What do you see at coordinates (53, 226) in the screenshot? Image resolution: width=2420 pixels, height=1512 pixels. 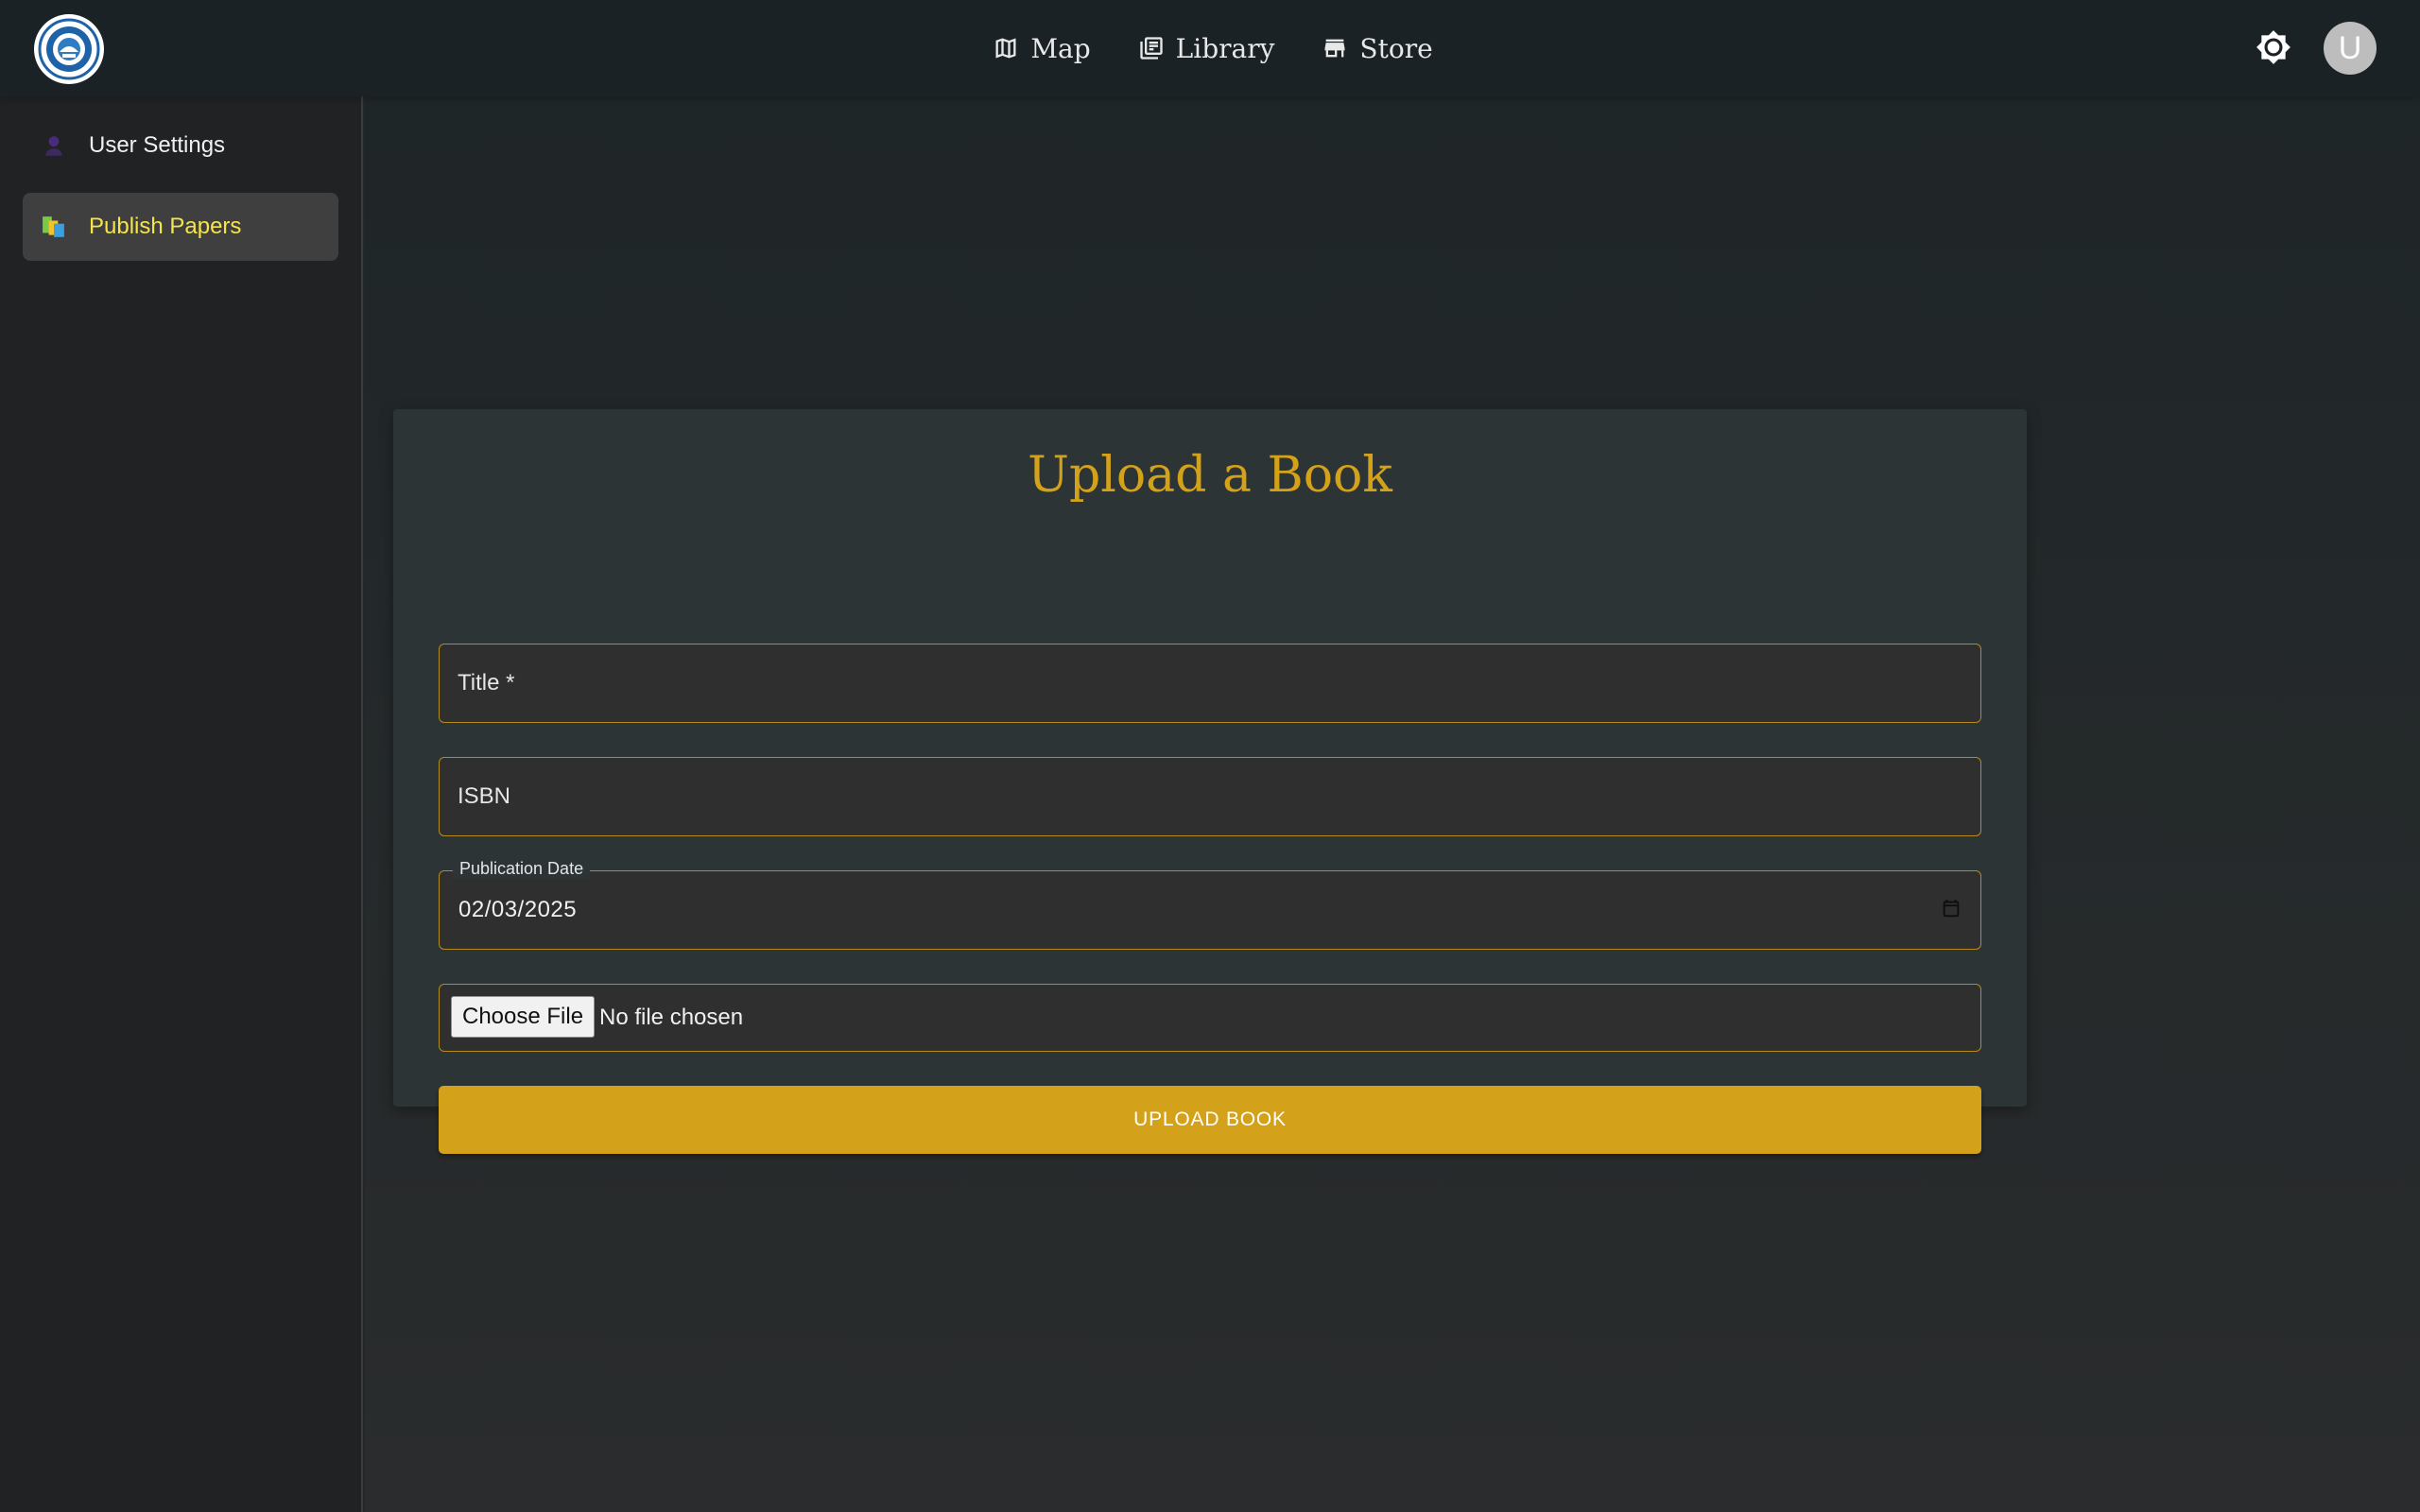 I see `papers-icon` at bounding box center [53, 226].